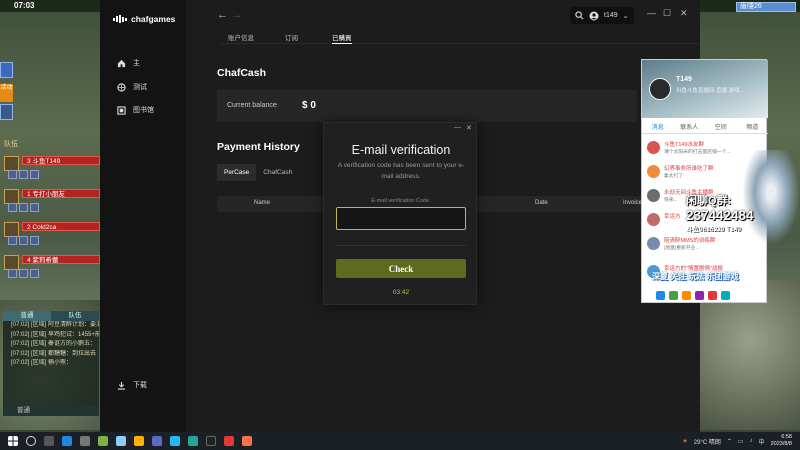 This screenshot has height=450, width=800. What do you see at coordinates (401, 218) in the screenshot?
I see `verification-code-input` at bounding box center [401, 218].